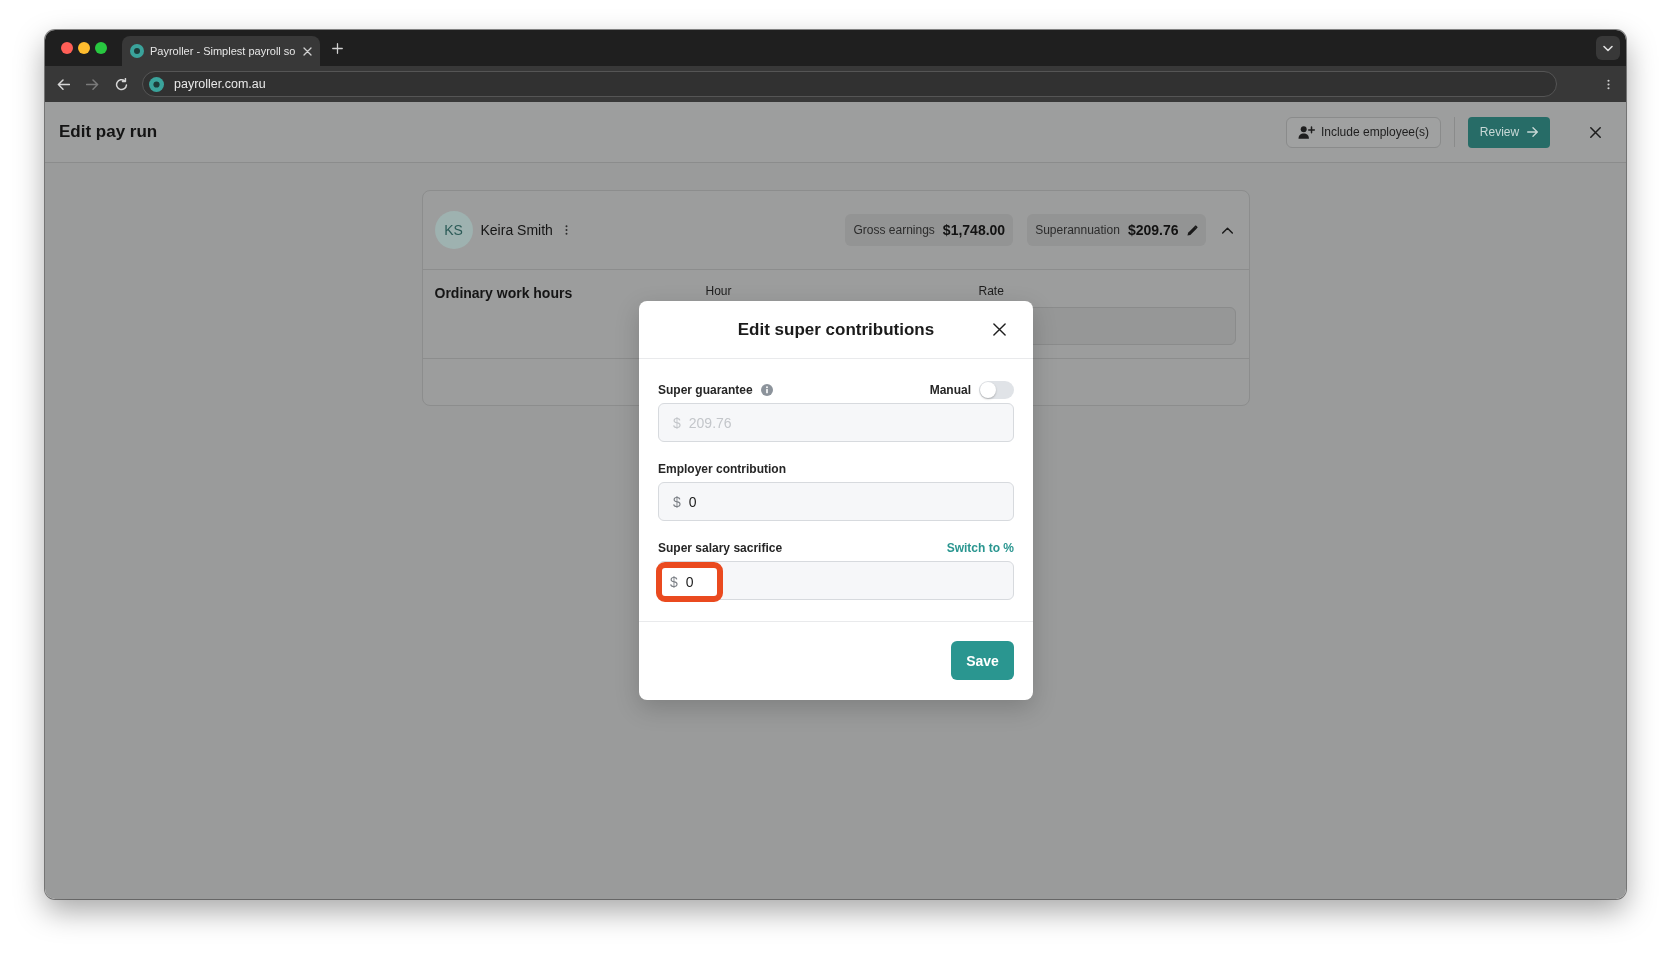  What do you see at coordinates (1306, 132) in the screenshot?
I see `user-plus-icon` at bounding box center [1306, 132].